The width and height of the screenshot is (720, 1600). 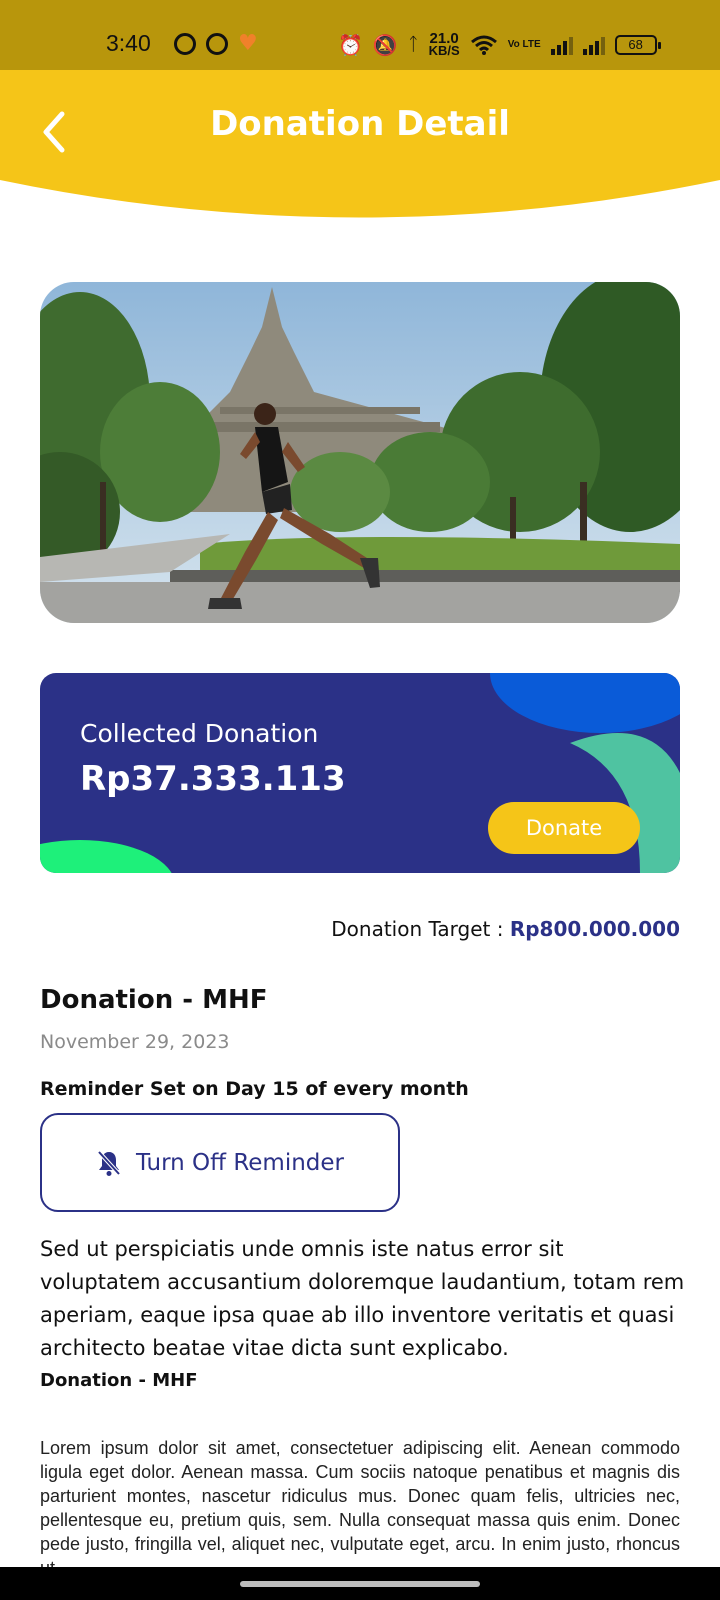 What do you see at coordinates (154, 1000) in the screenshot?
I see `donation-title: Donation - MHF` at bounding box center [154, 1000].